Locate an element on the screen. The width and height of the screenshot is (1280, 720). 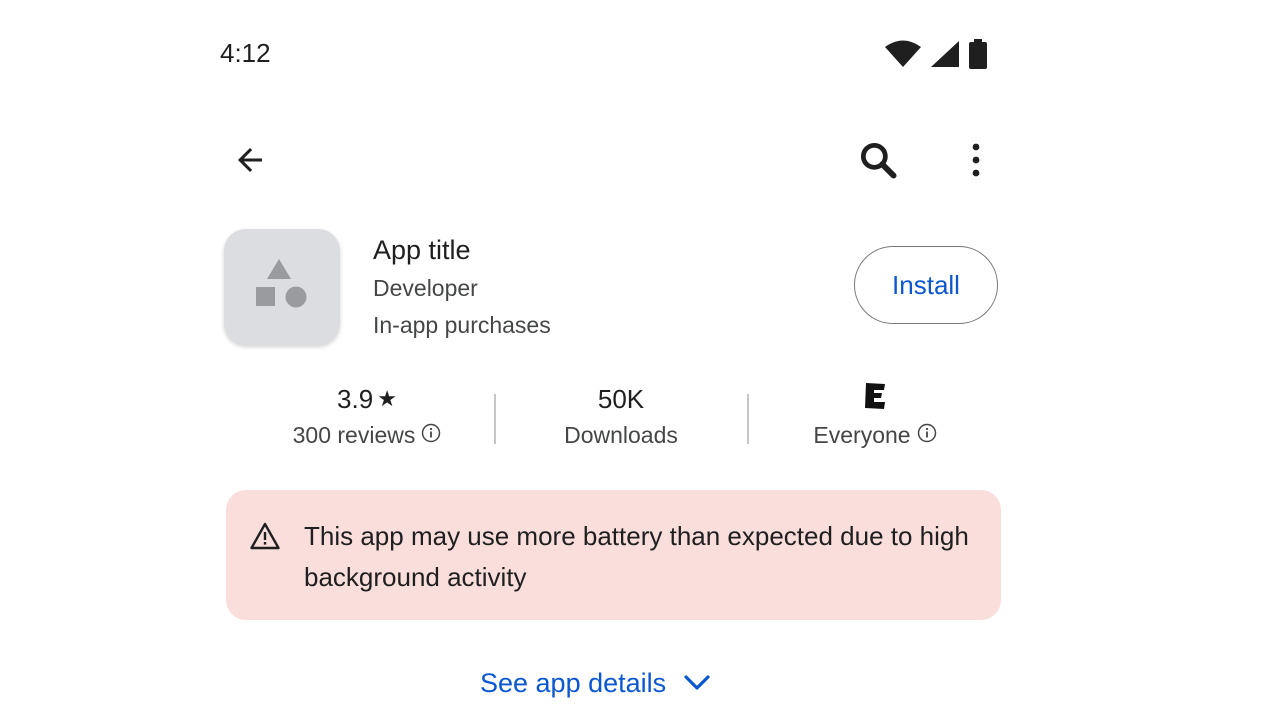
app-developer: Developer is located at coordinates (462, 288).